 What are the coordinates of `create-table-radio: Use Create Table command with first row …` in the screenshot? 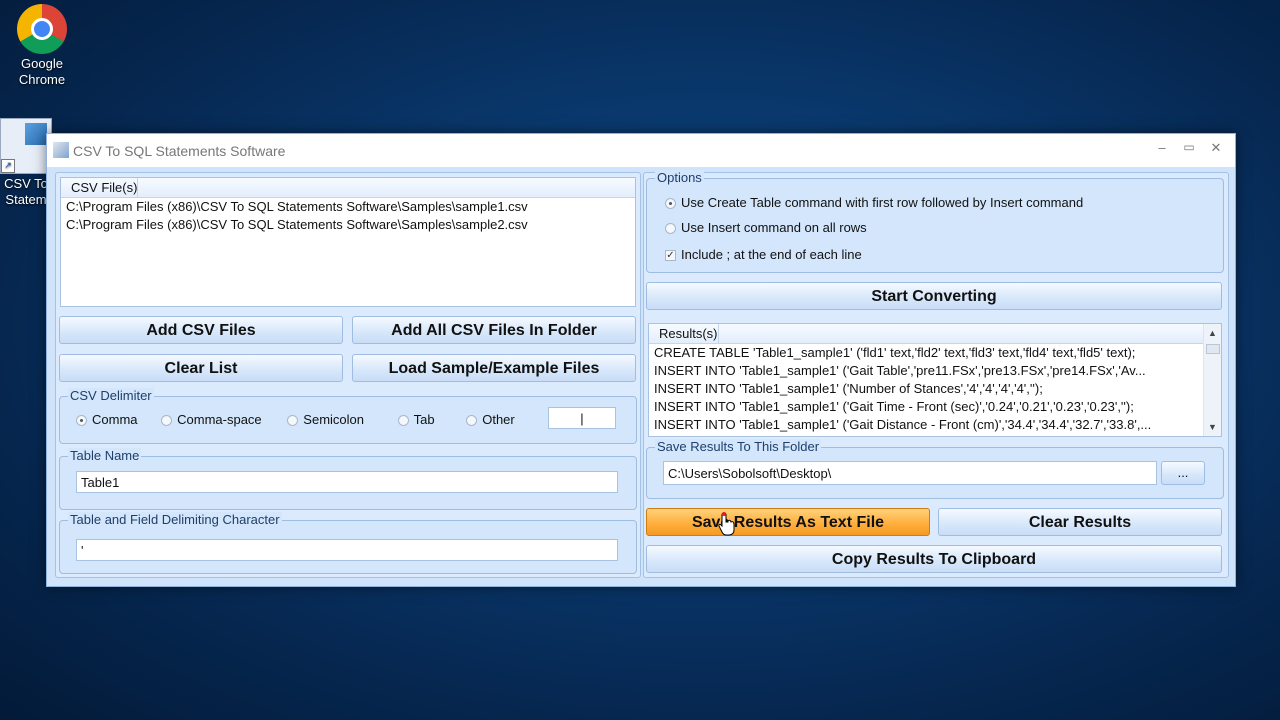 It's located at (874, 202).